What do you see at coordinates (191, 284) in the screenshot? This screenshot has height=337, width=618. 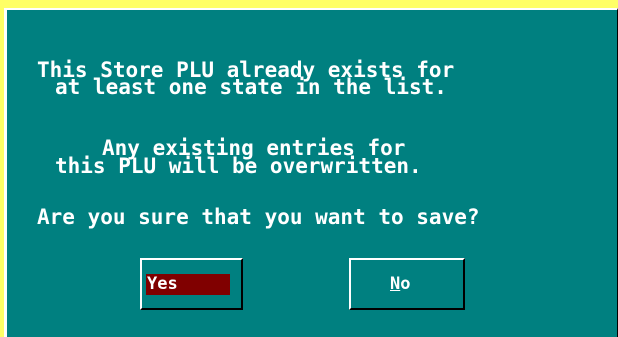 I see `yes-button: Yes` at bounding box center [191, 284].